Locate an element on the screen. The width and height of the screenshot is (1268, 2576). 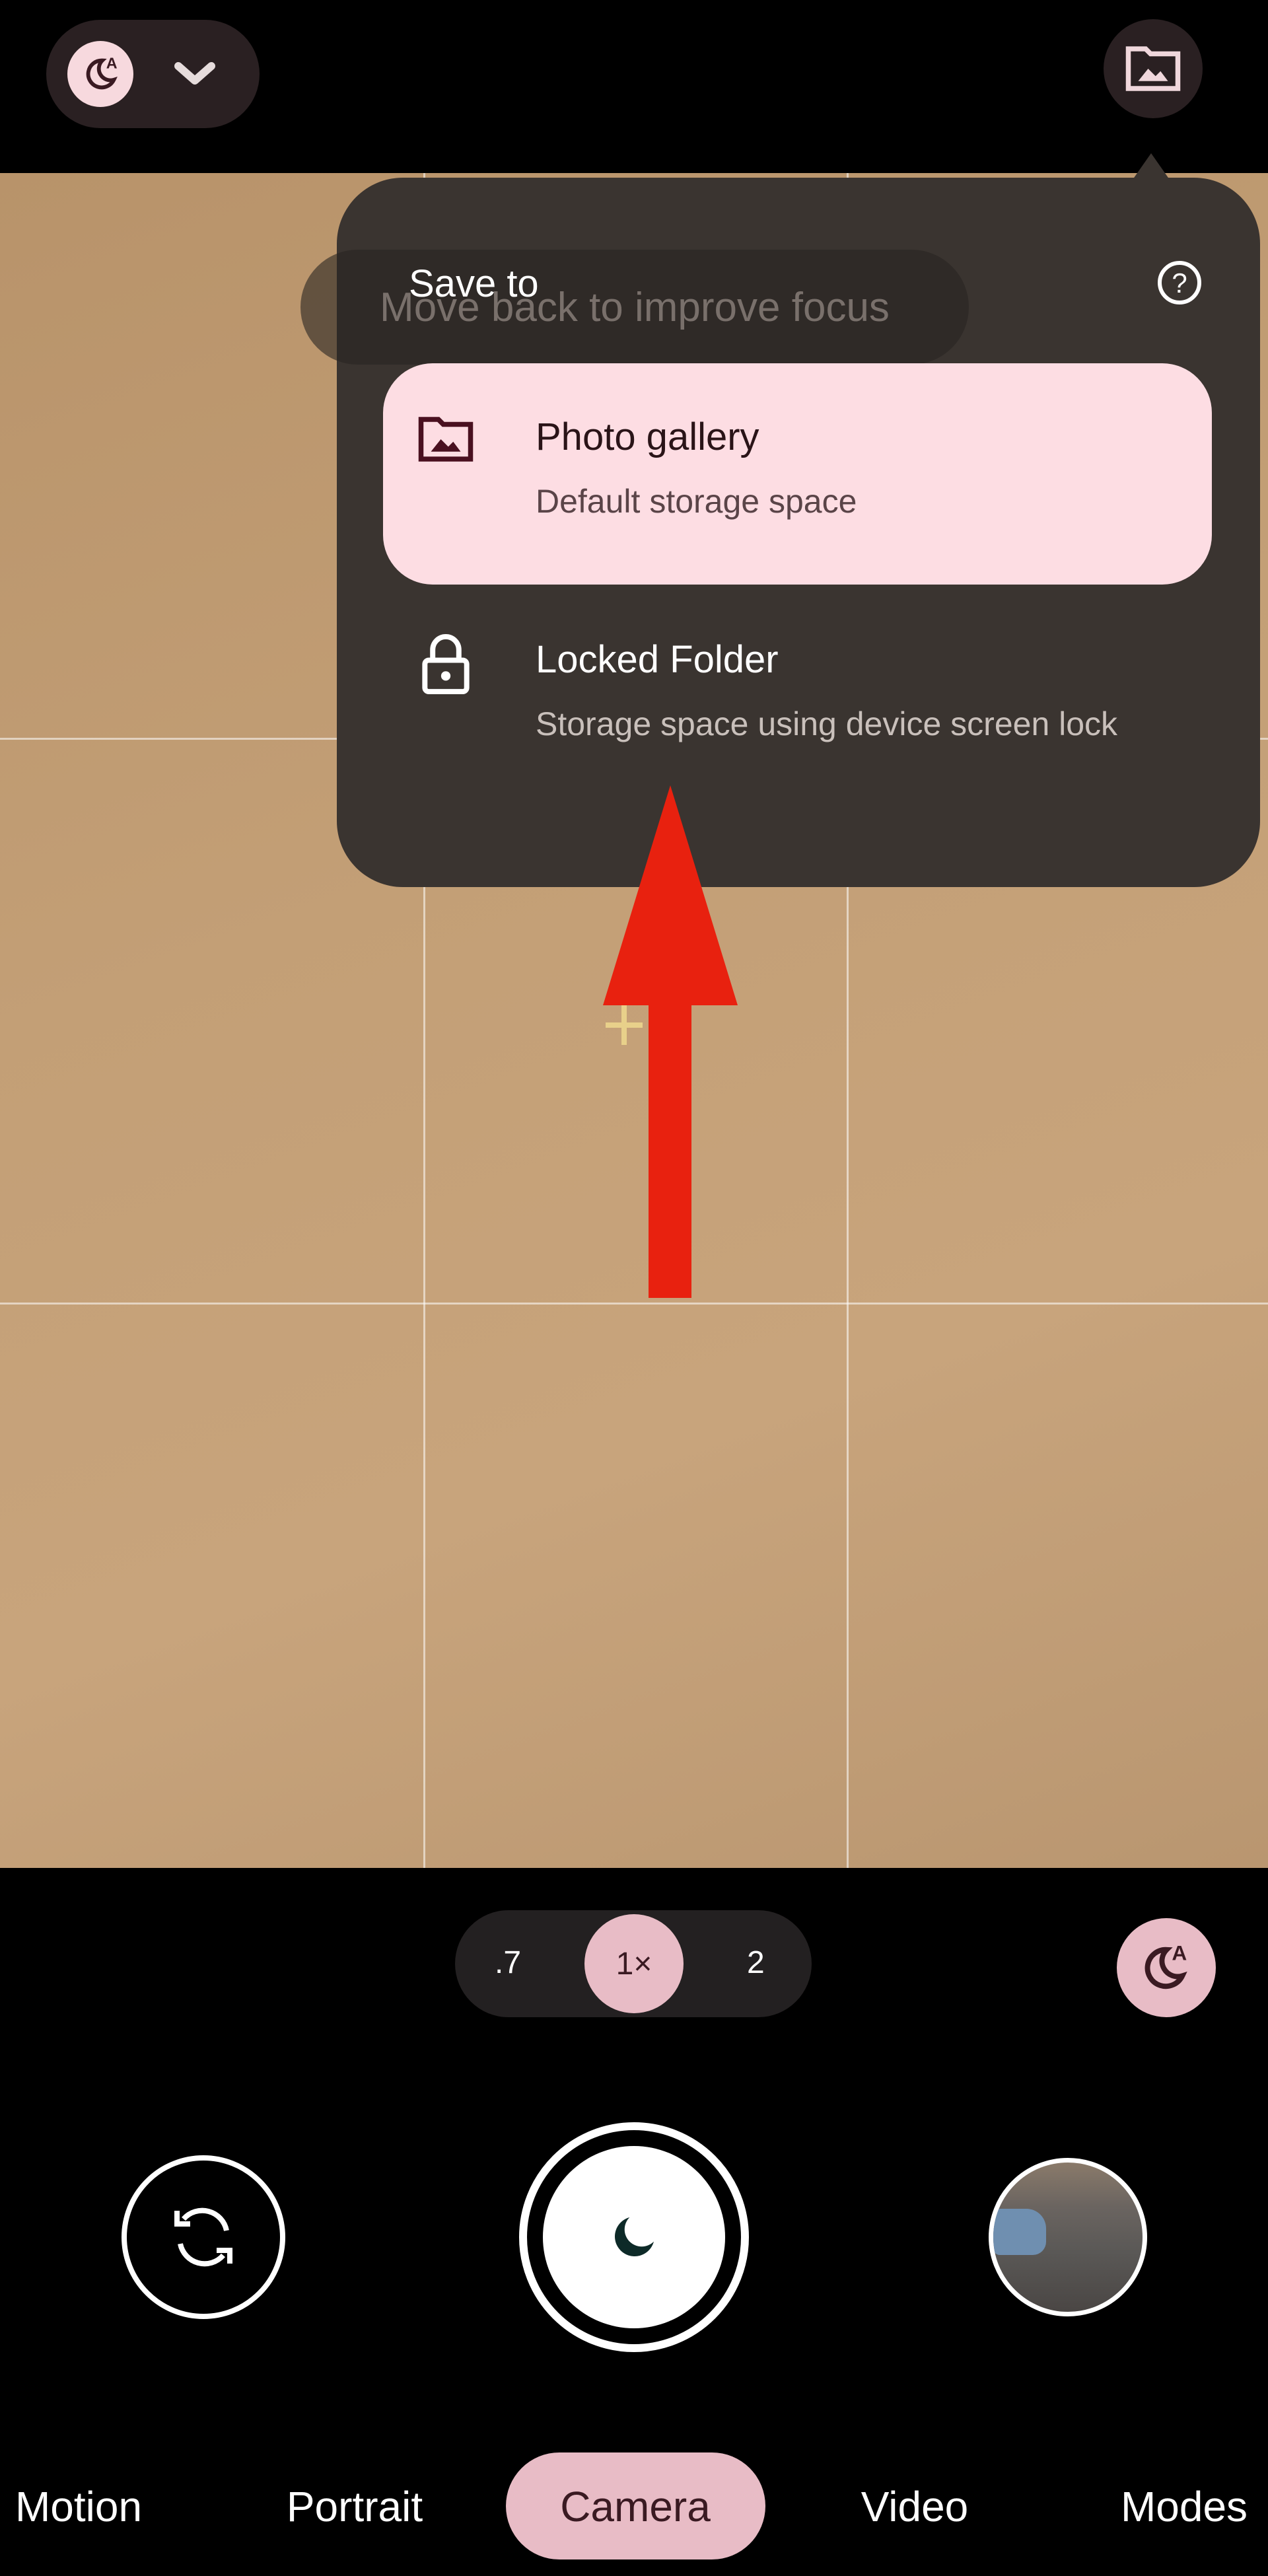
mode-video: Video is located at coordinates (915, 2506).